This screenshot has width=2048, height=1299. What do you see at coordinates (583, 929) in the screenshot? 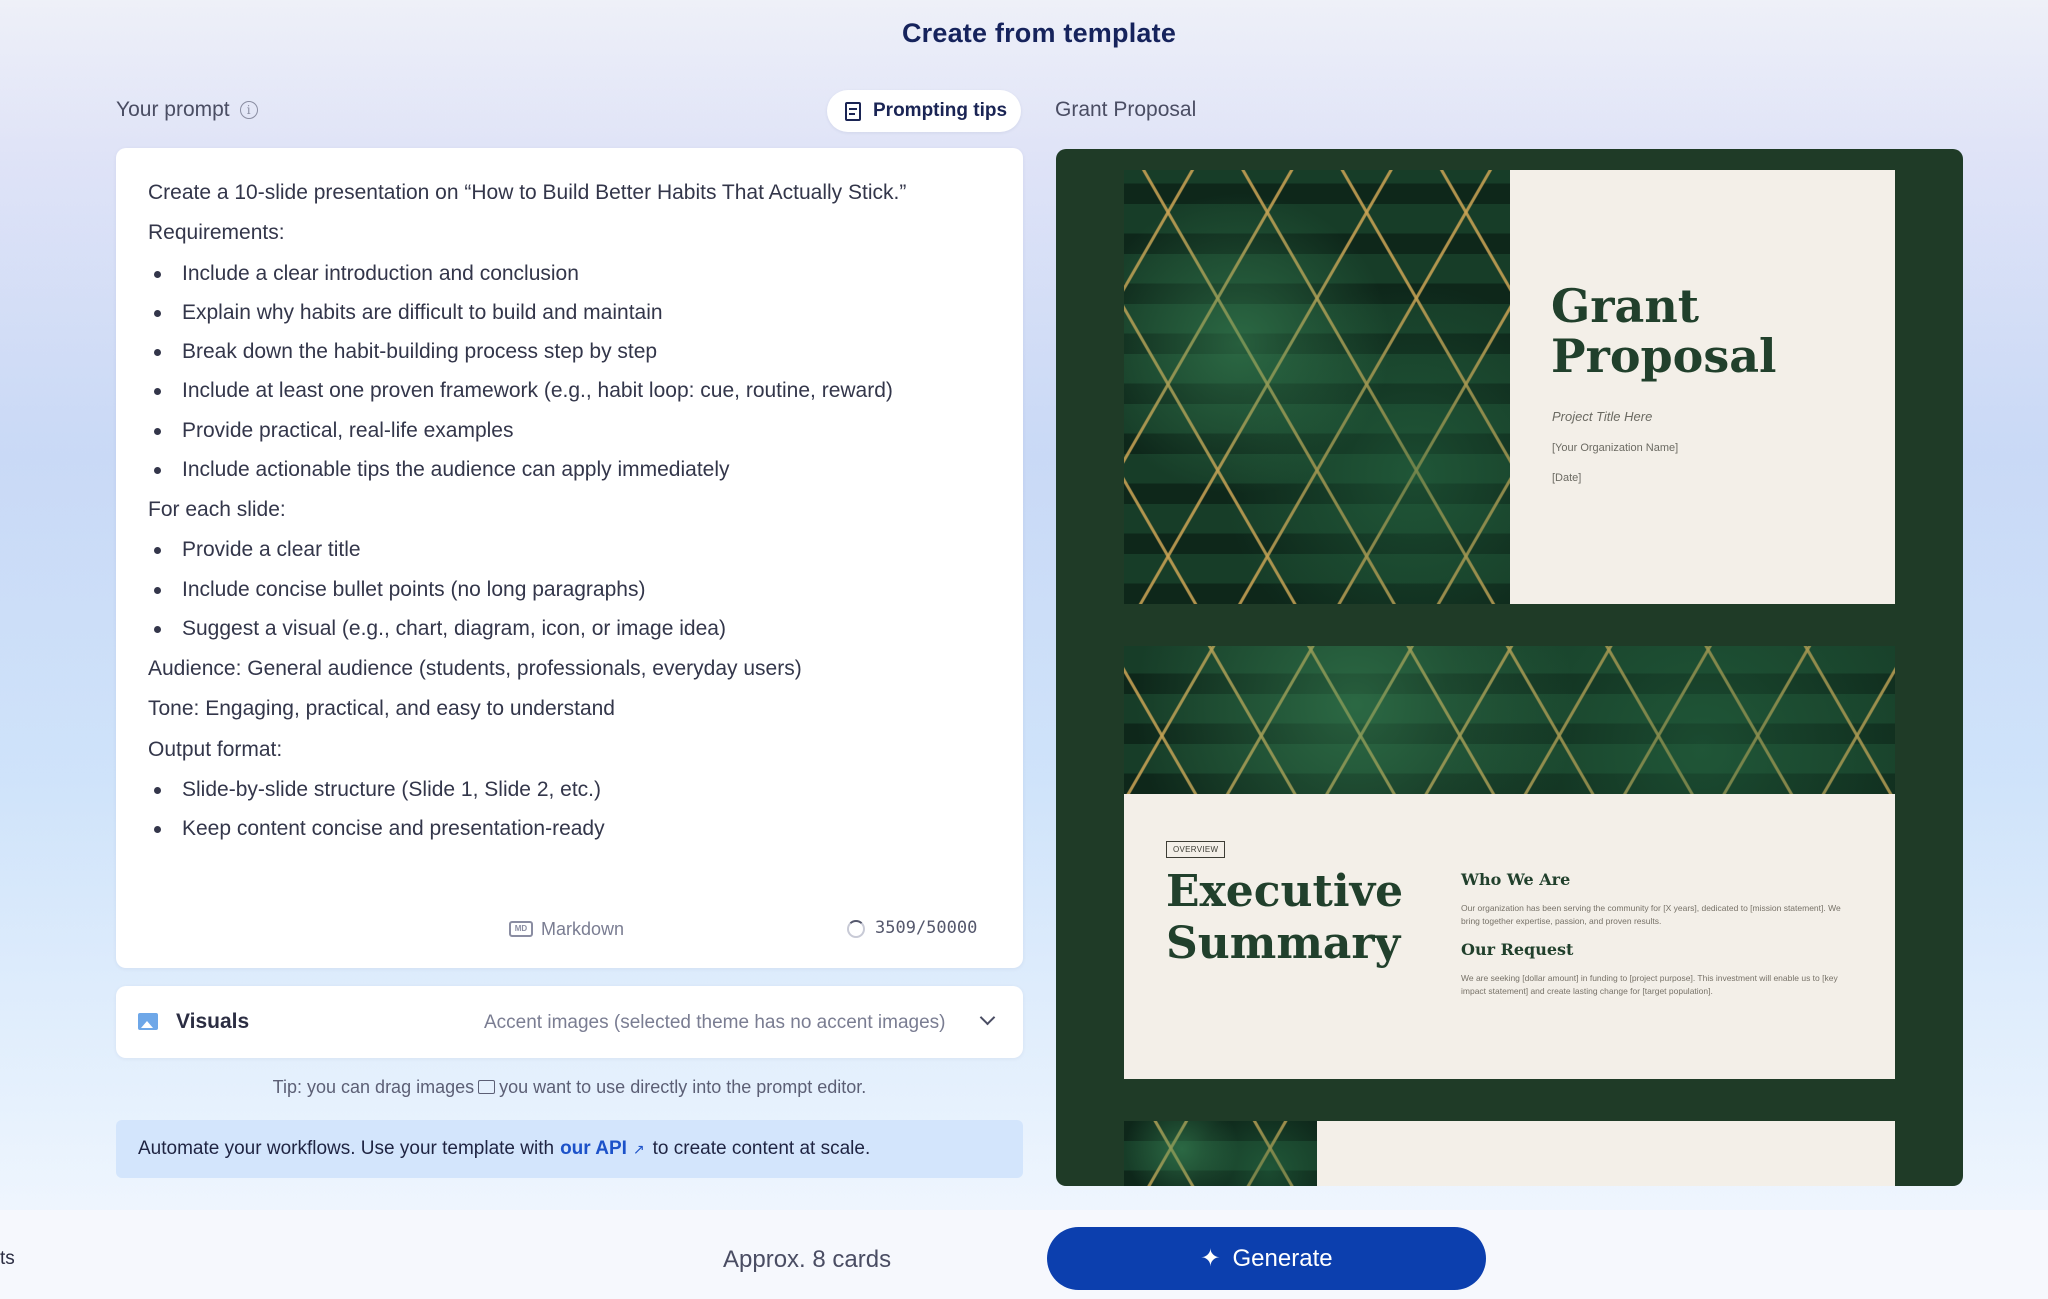
I see `markdown-label: Markdown` at bounding box center [583, 929].